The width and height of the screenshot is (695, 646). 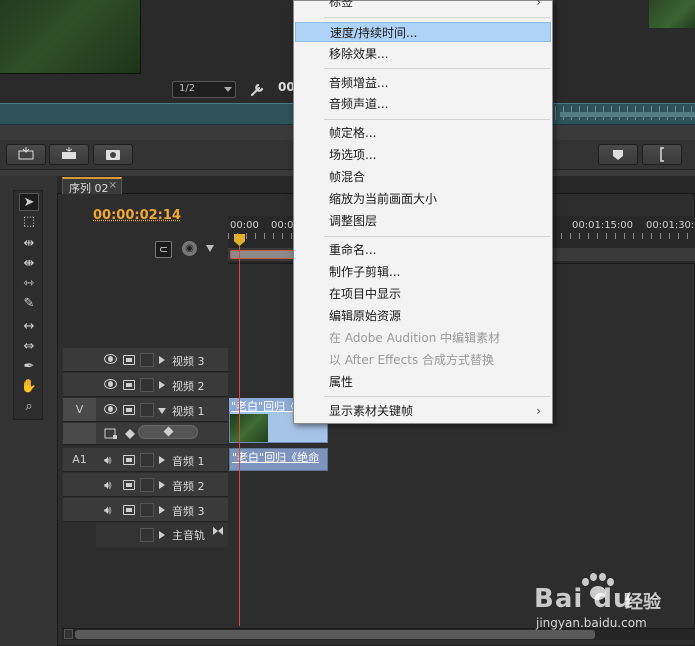 I want to click on program-monitor-frame, so click(x=672, y=14).